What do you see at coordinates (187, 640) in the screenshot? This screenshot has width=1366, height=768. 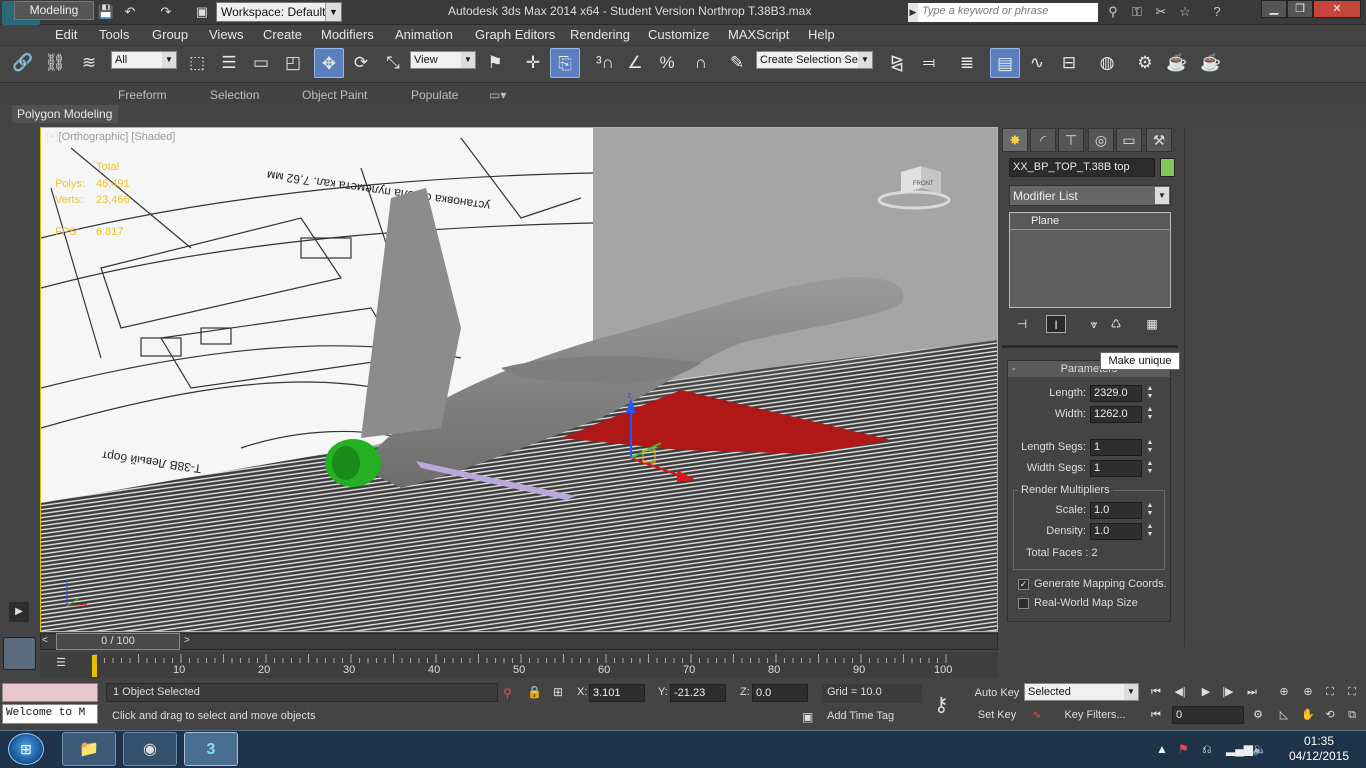 I see `next-frame-icon: >` at bounding box center [187, 640].